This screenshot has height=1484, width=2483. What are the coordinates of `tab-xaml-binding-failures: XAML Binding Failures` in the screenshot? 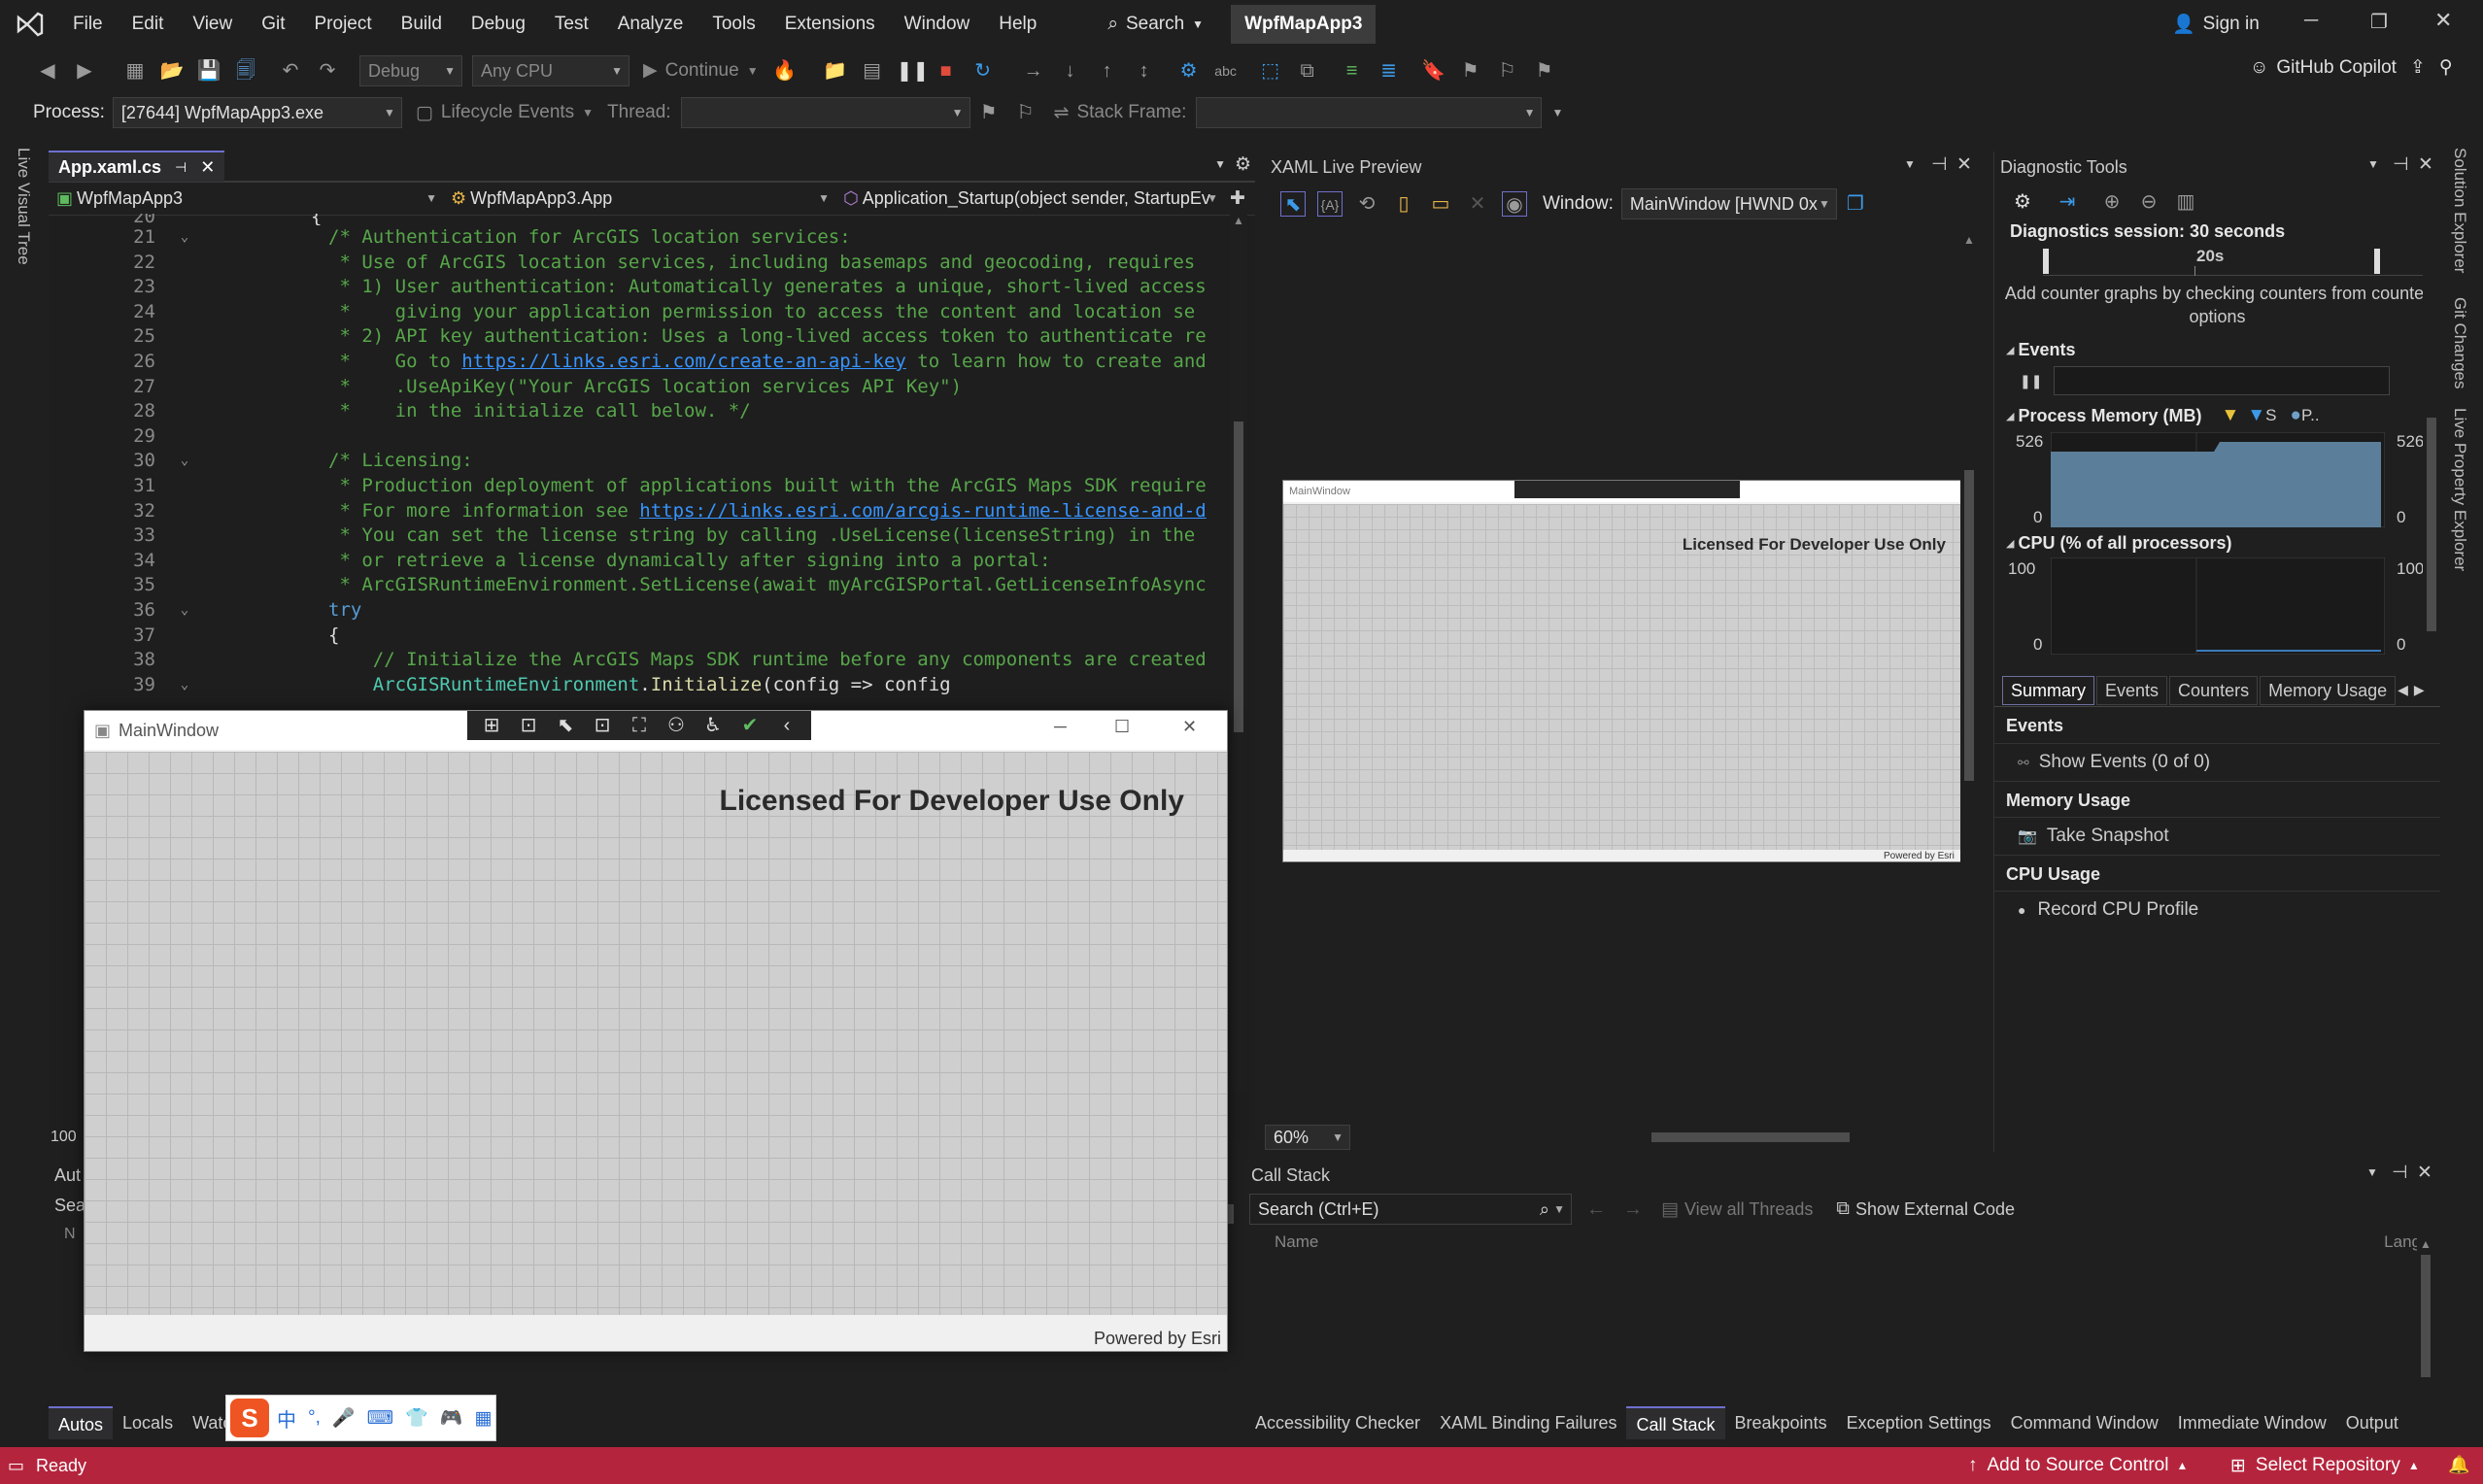 It's located at (1528, 1423).